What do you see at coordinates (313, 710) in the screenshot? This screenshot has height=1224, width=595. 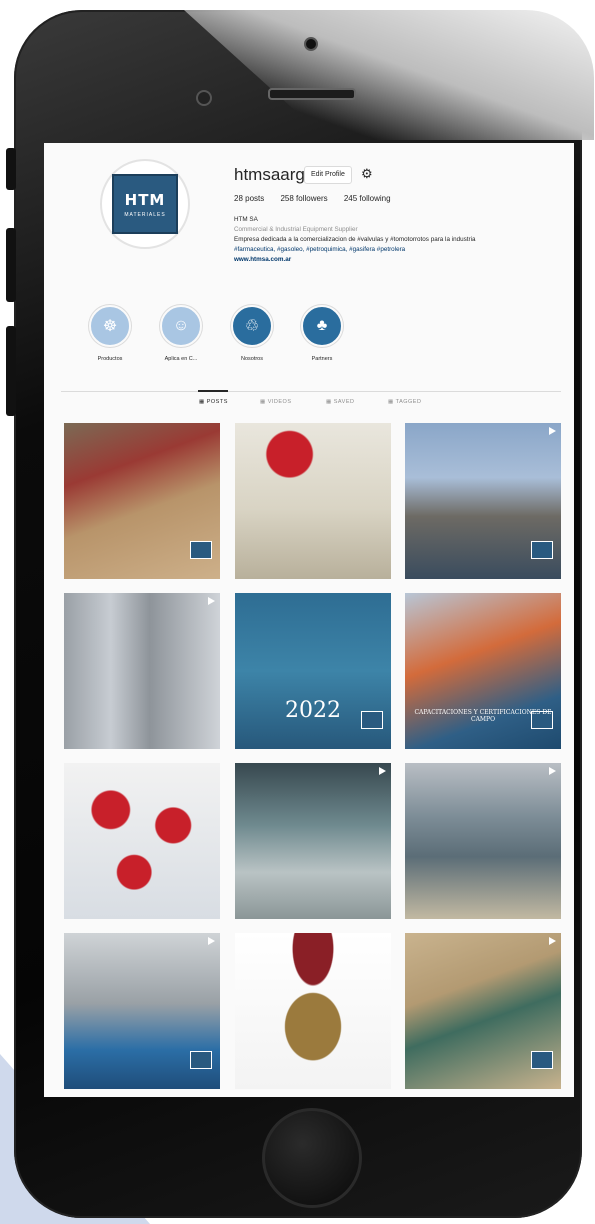 I see `post-caption-text: 2022` at bounding box center [313, 710].